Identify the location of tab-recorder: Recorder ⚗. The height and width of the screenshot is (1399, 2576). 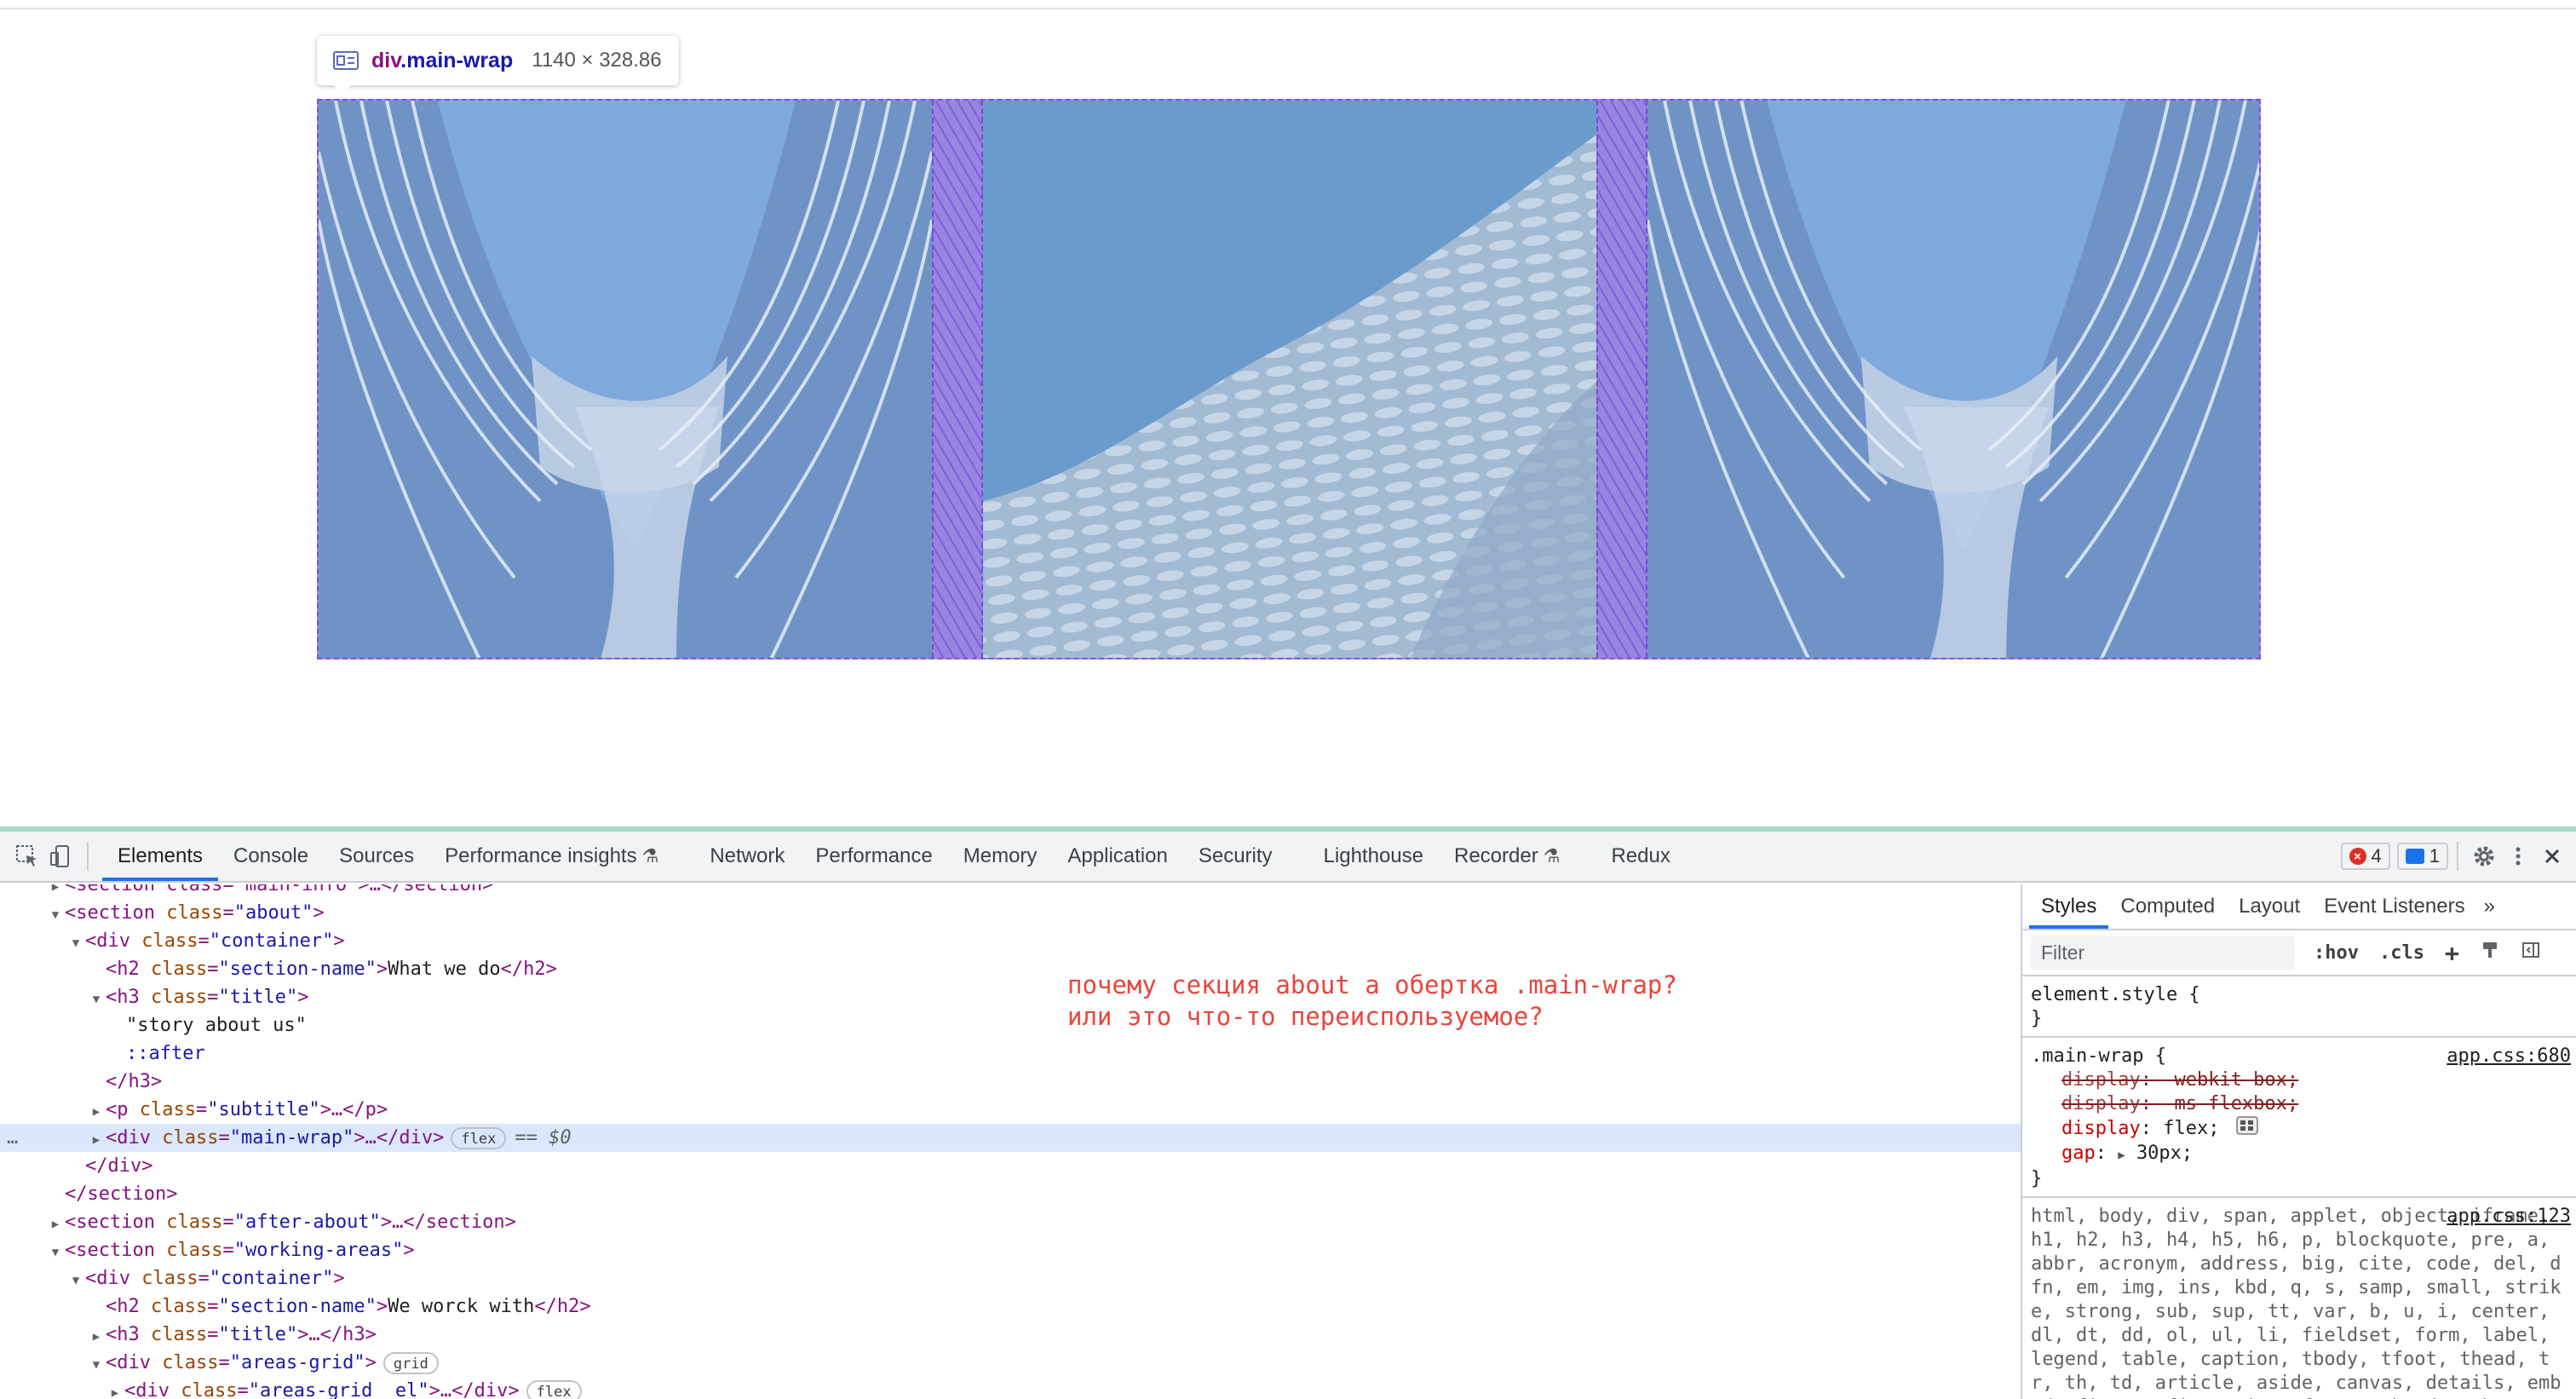
(1507, 856).